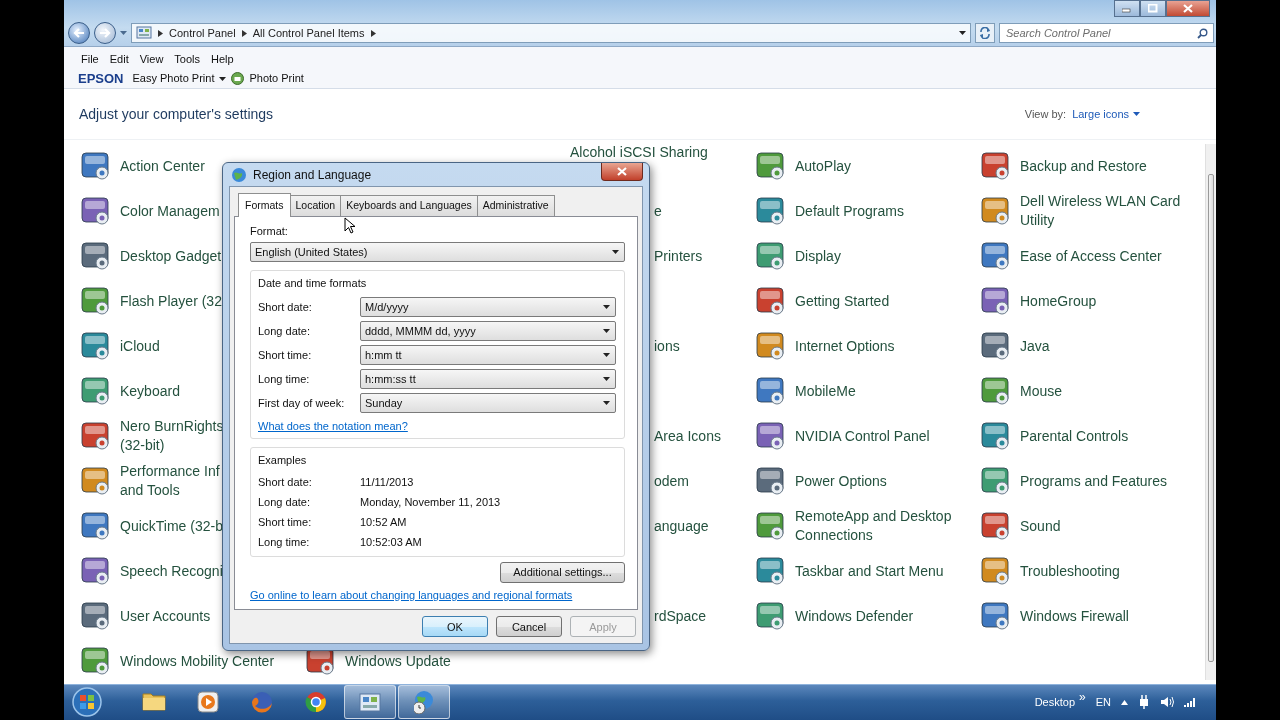 Image resolution: width=1280 pixels, height=720 pixels. I want to click on help-link: What does the notation mean?, so click(333, 426).